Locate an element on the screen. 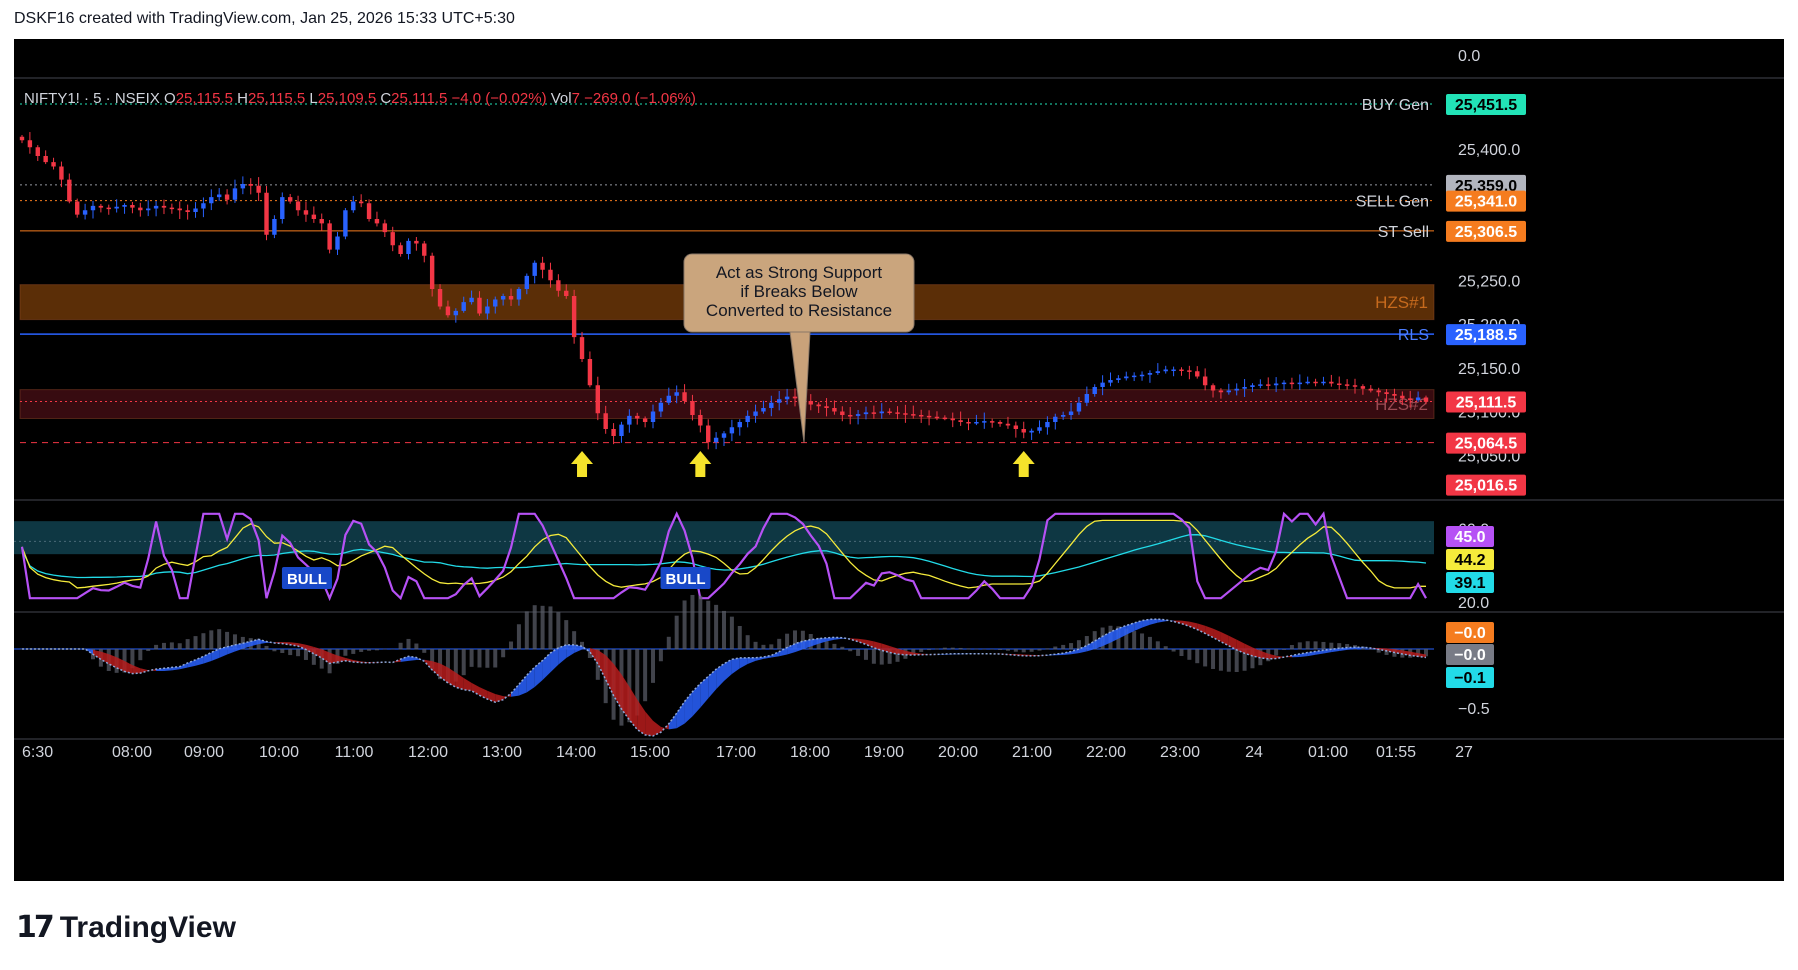  callout-text: Converted to Resistance is located at coordinates (799, 310).